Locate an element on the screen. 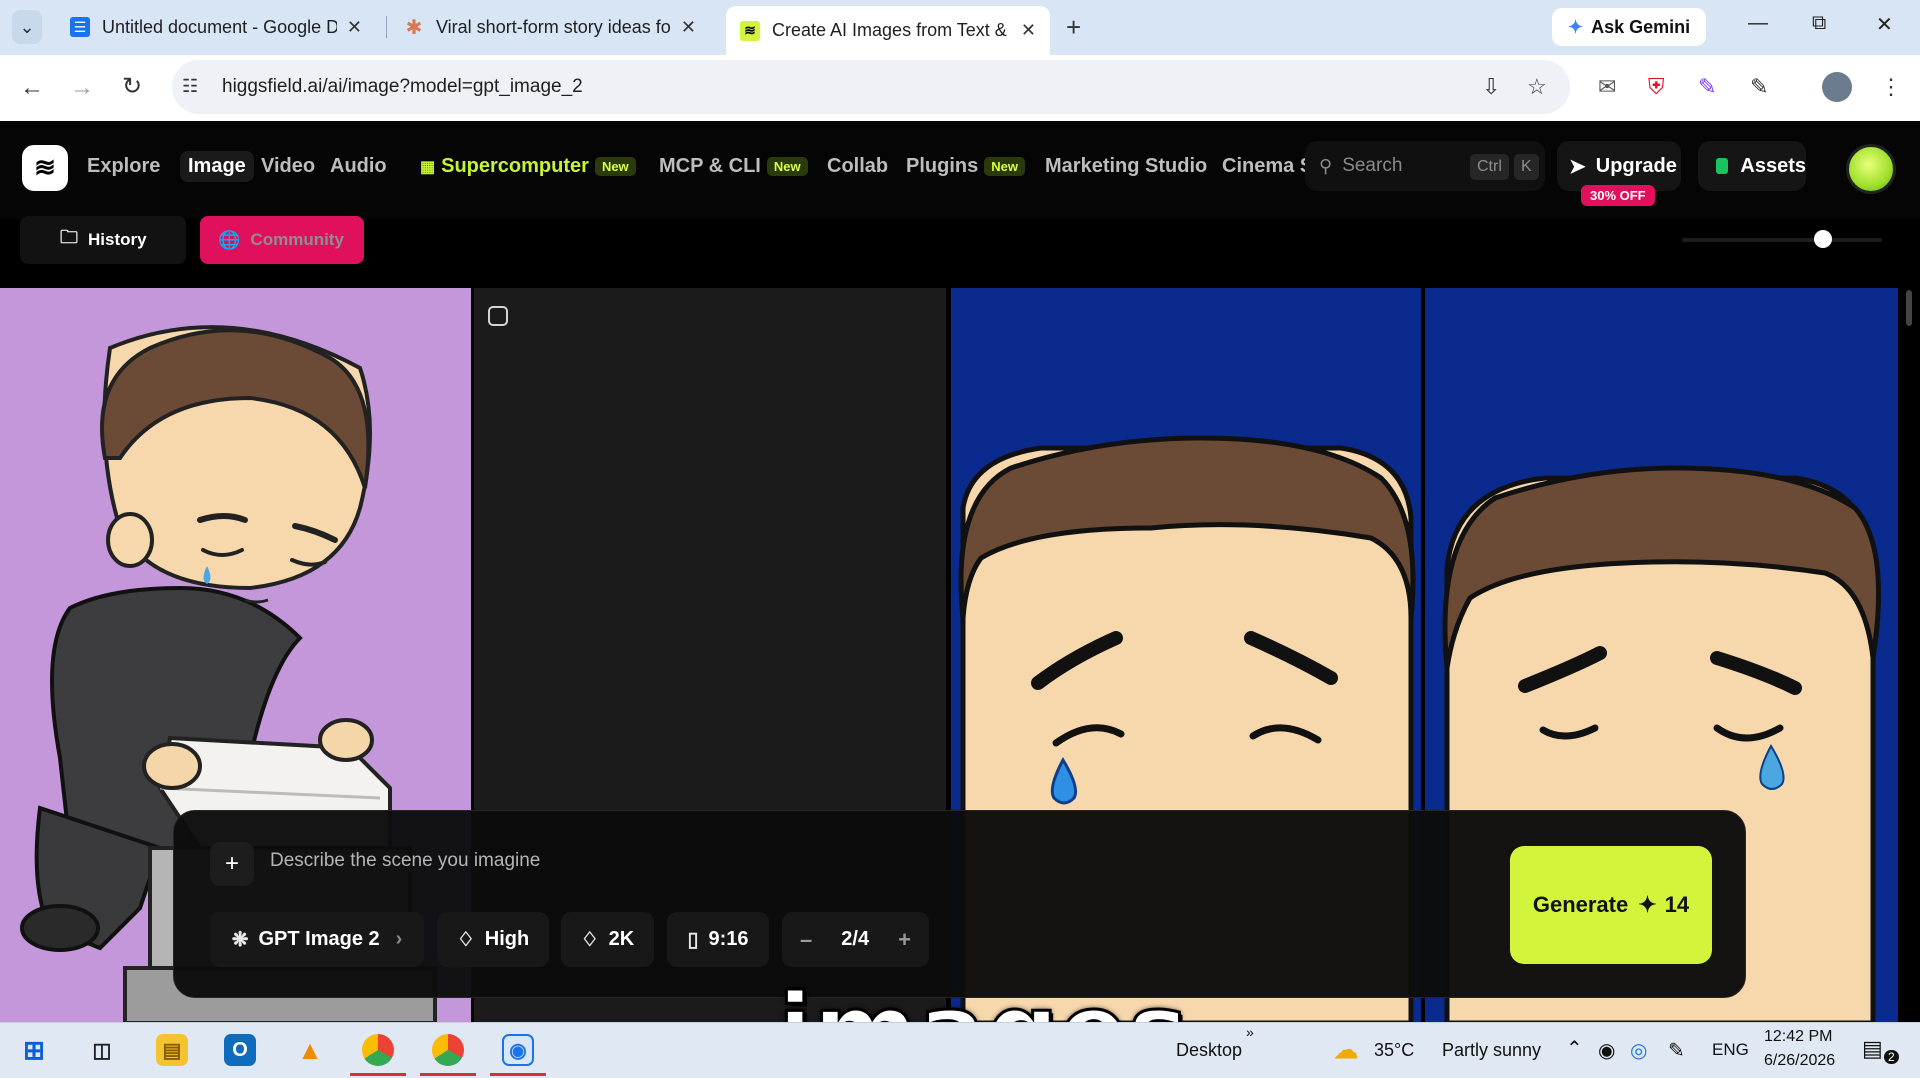  tab-community: 🌐 Community is located at coordinates (282, 240).